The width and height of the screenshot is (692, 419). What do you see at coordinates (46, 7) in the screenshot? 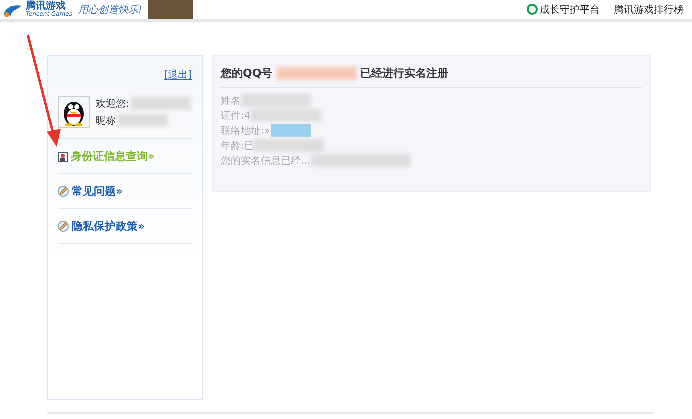
I see `logo-title: 腾讯游戏` at bounding box center [46, 7].